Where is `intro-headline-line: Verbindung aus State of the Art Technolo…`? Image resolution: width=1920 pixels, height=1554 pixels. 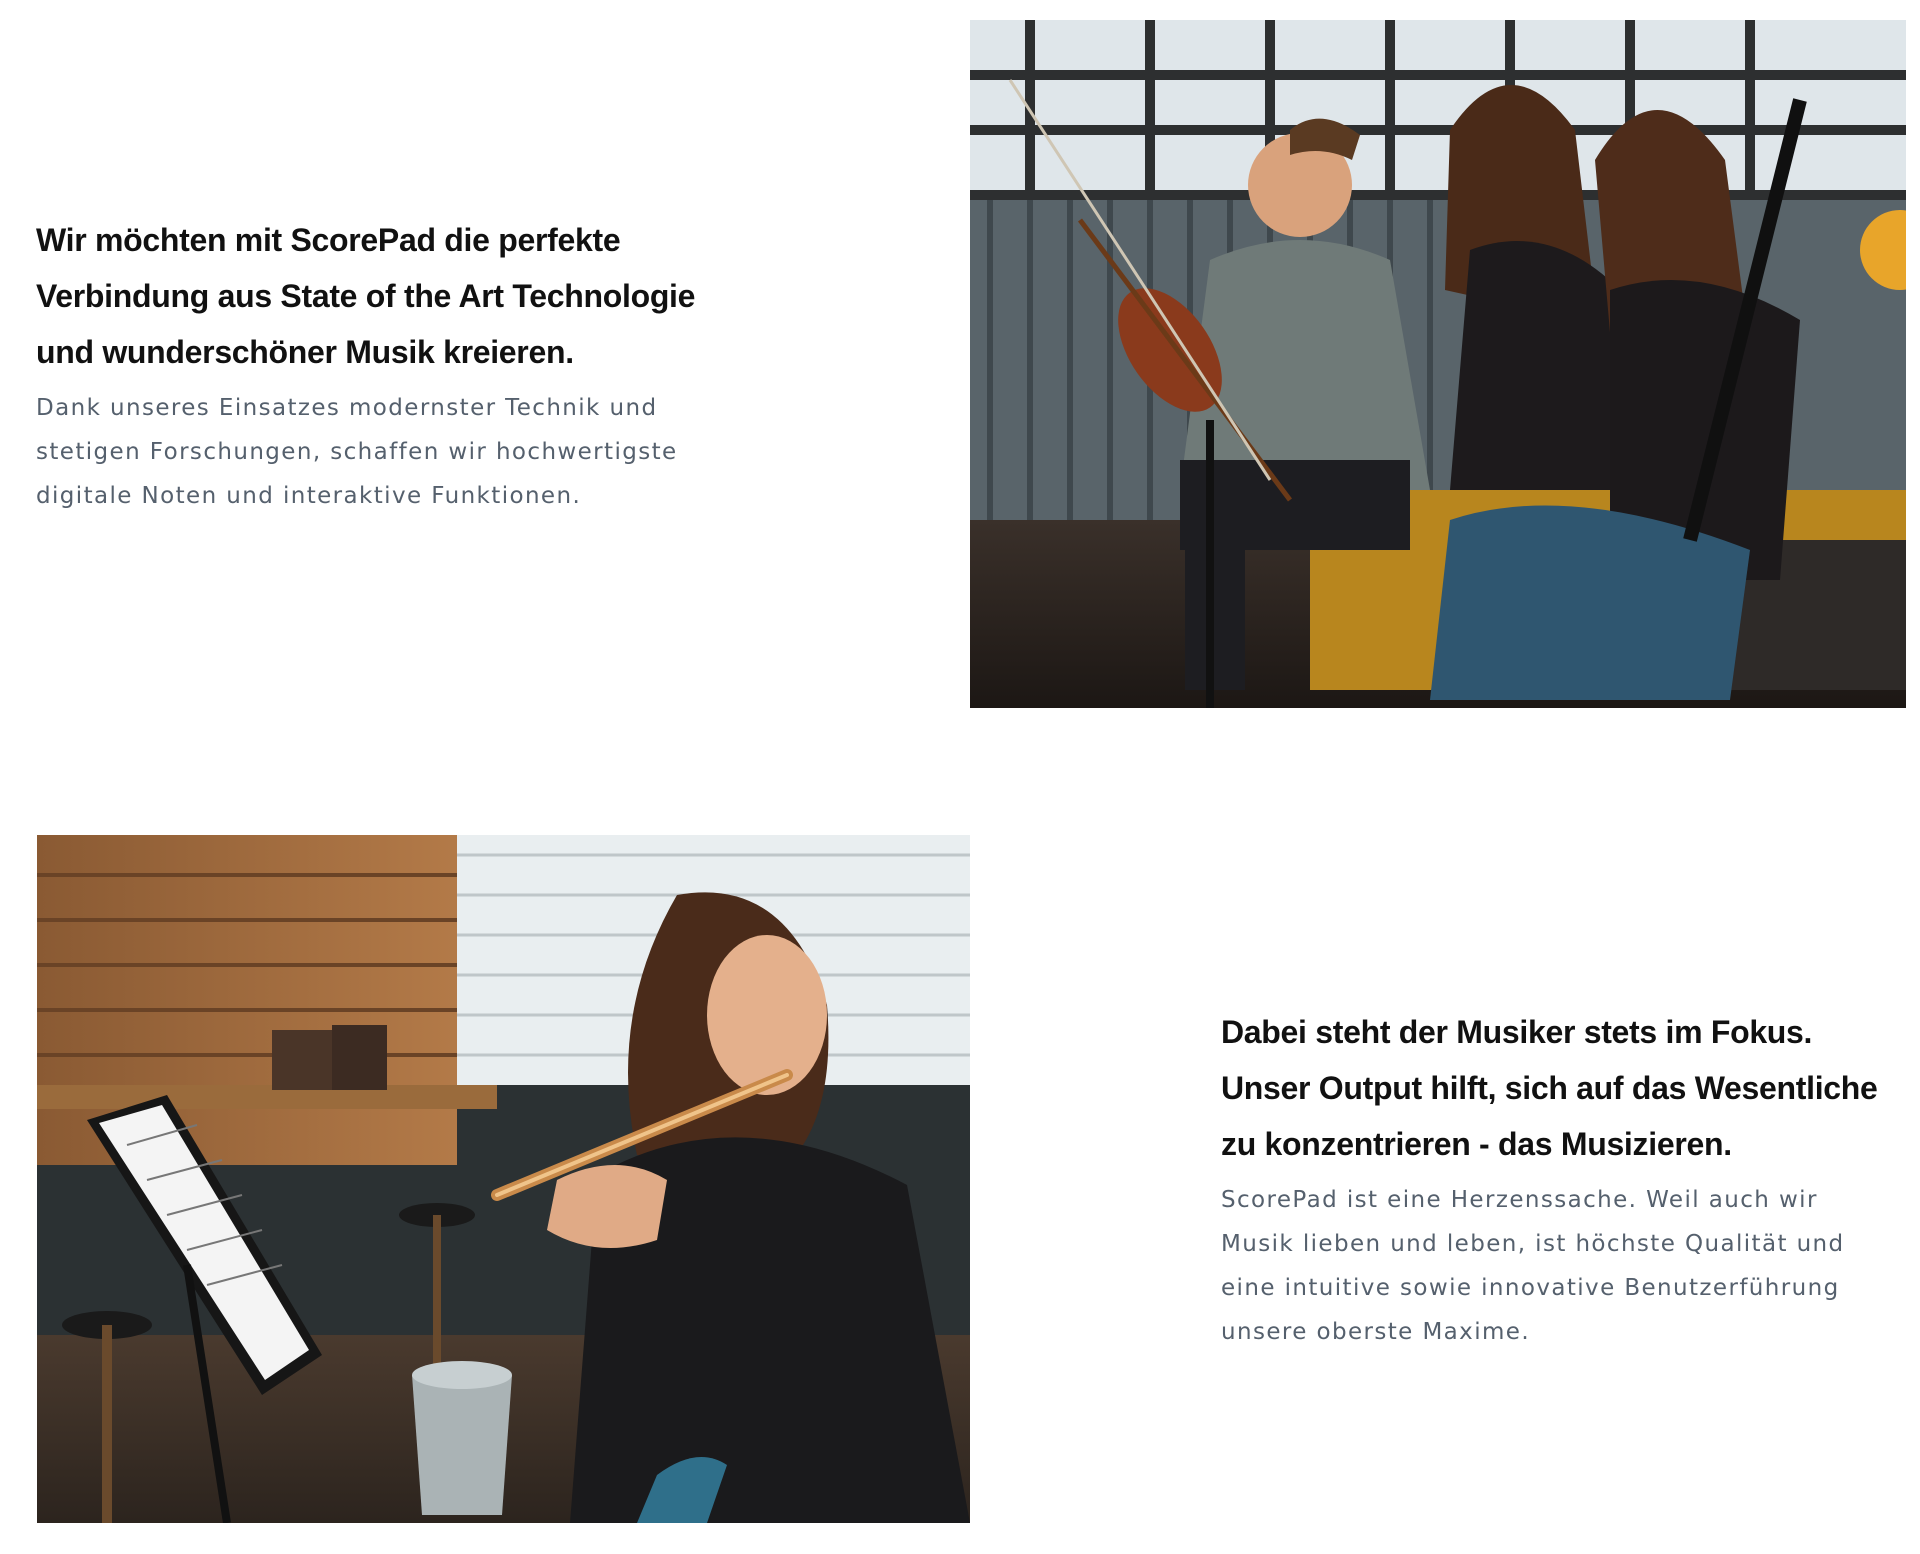
intro-headline-line: Verbindung aus State of the Art Technolo… is located at coordinates (366, 296).